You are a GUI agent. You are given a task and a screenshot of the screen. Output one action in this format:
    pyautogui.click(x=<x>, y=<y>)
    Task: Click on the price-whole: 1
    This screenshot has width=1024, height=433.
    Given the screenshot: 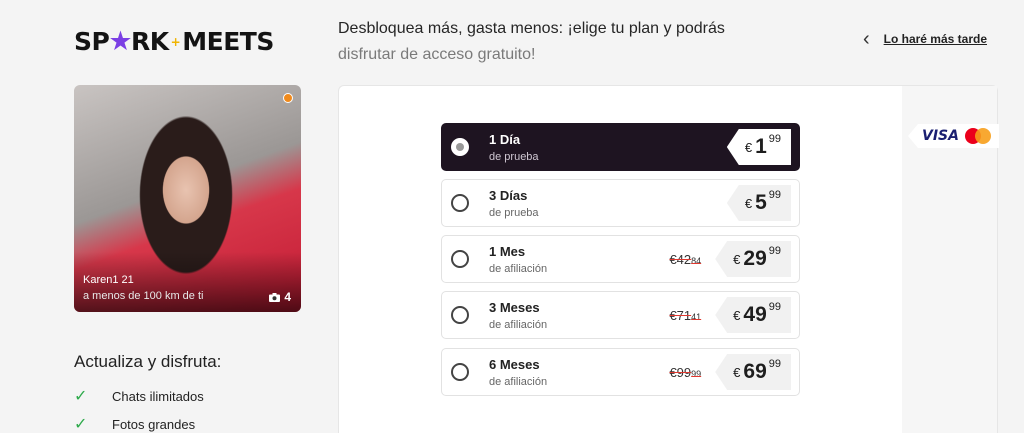 What is the action you would take?
    pyautogui.click(x=761, y=146)
    